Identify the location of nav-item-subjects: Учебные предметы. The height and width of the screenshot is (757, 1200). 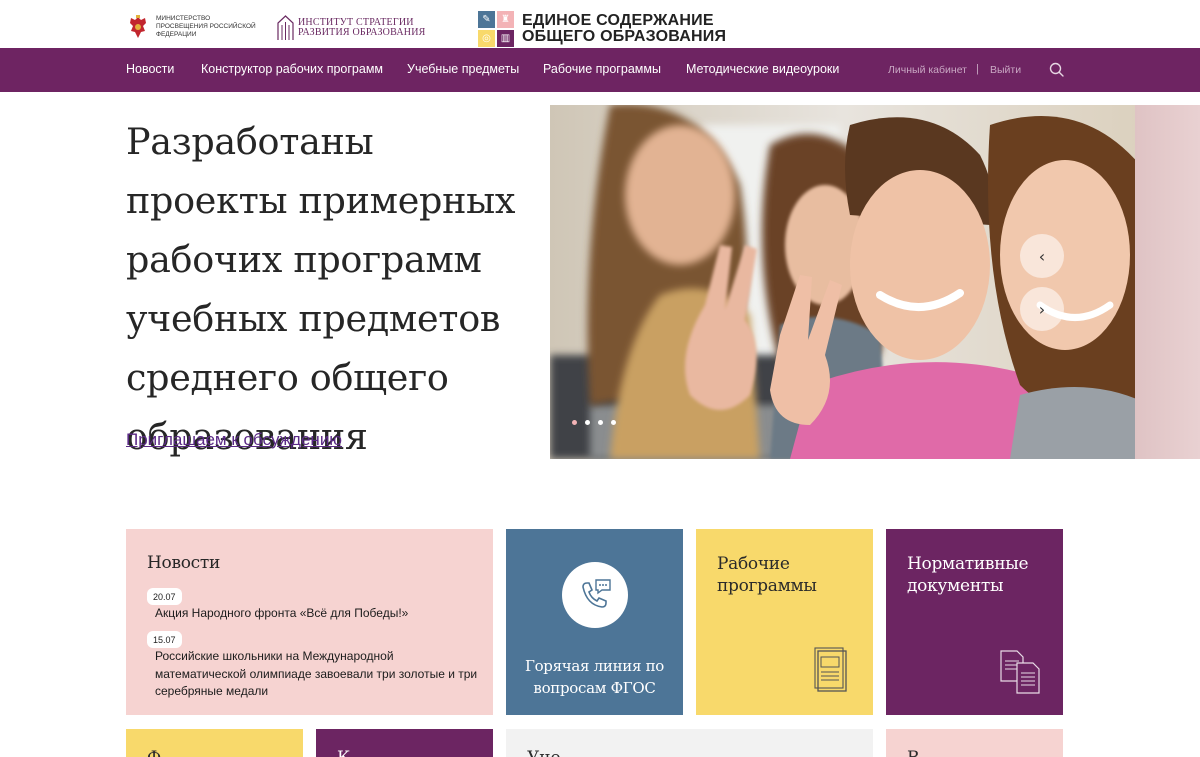
(463, 69).